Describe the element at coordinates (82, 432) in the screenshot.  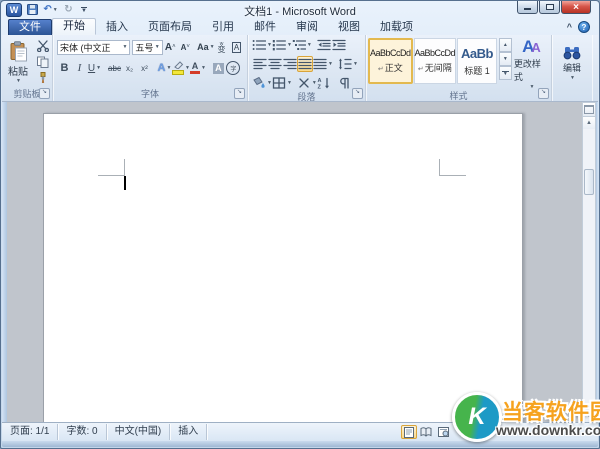
I see `status-word-count: 字数: 0` at that location.